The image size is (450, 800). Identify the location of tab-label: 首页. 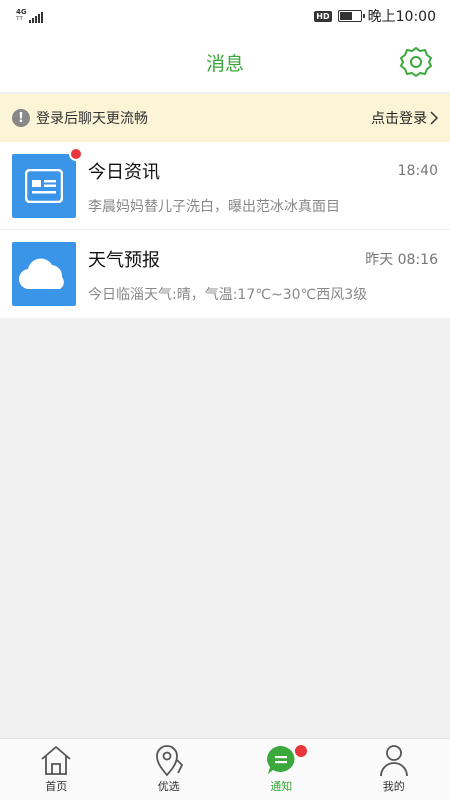
(56, 786).